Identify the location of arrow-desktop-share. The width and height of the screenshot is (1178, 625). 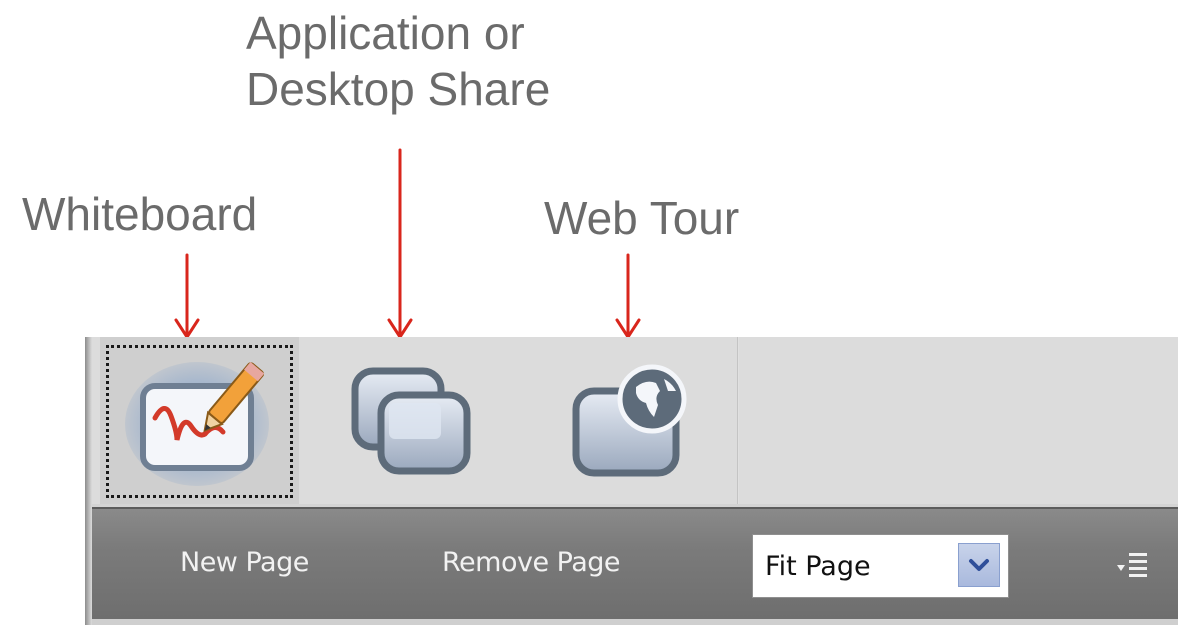
(400, 243).